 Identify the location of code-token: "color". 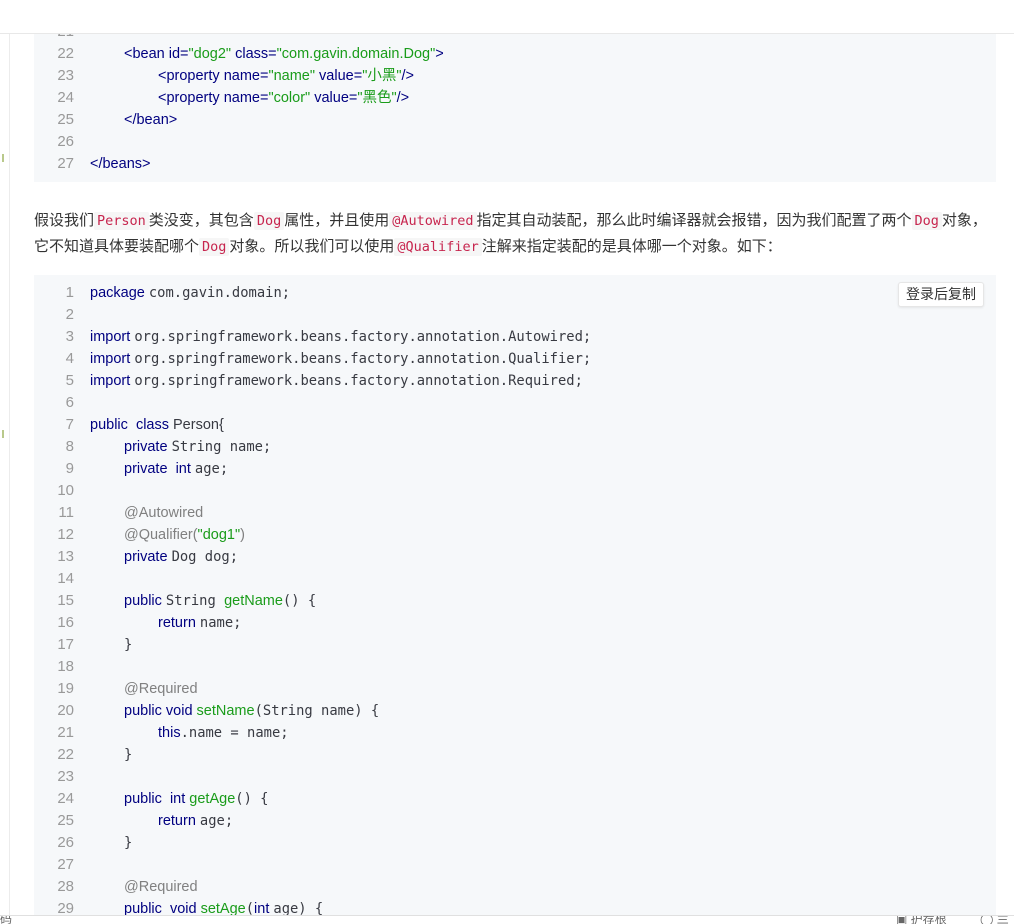
(289, 98).